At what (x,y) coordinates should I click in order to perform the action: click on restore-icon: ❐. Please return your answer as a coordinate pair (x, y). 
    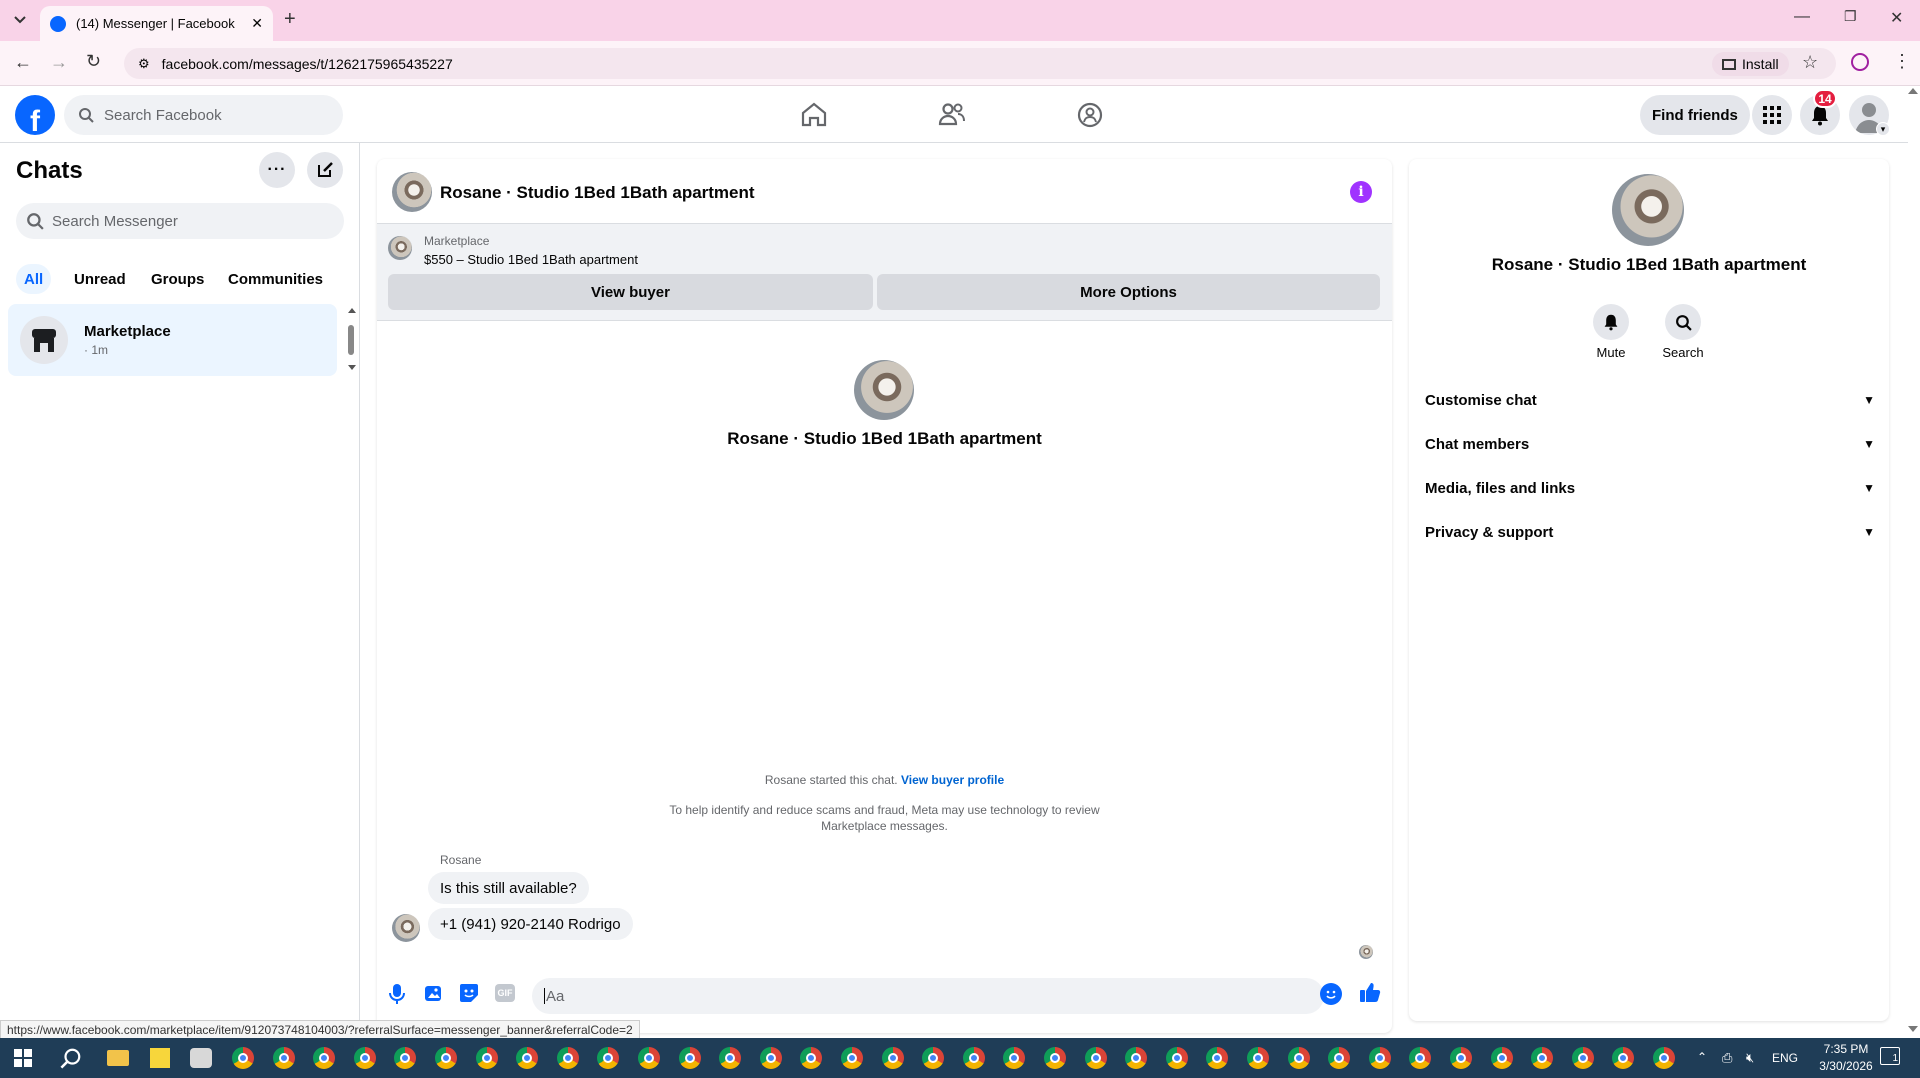
    Looking at the image, I should click on (1850, 16).